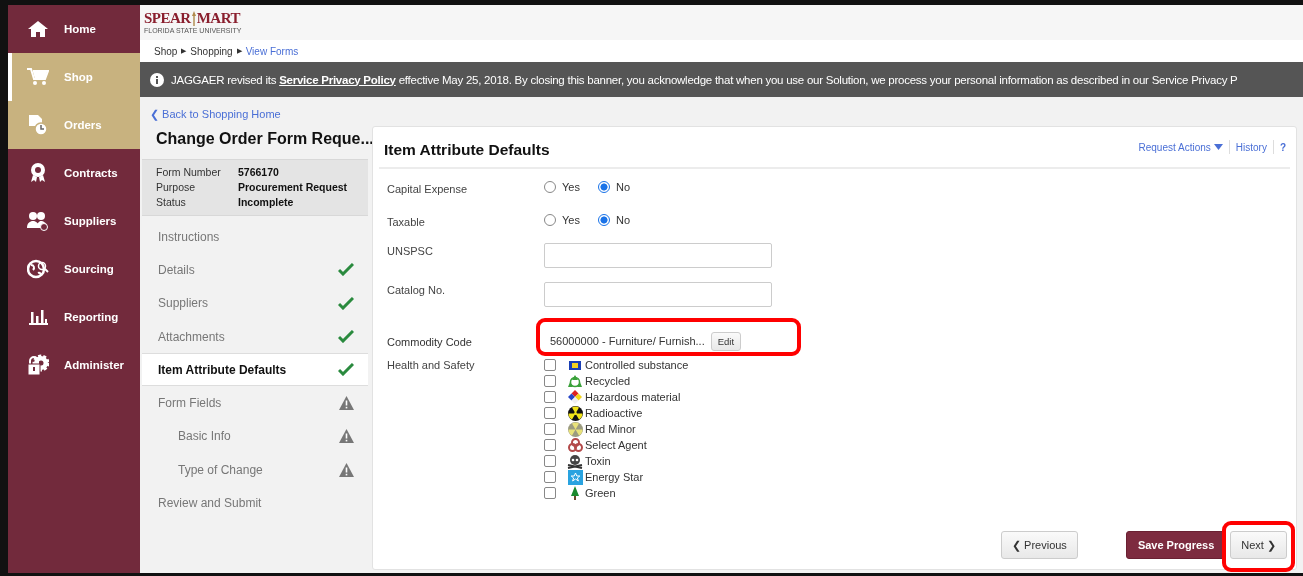 The image size is (1303, 576). What do you see at coordinates (575, 365) in the screenshot?
I see `pill-bottle-icon` at bounding box center [575, 365].